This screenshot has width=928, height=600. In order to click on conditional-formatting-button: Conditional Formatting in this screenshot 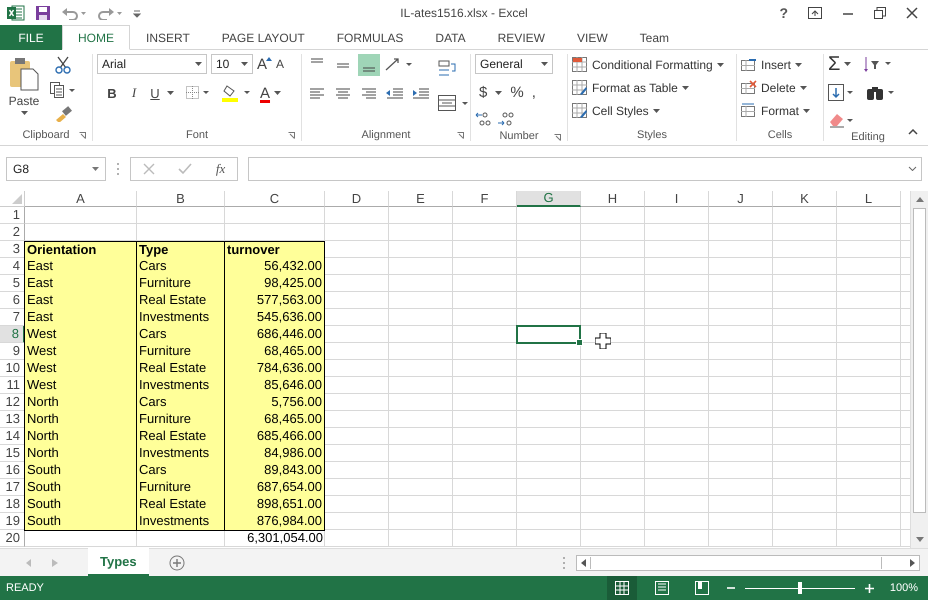, I will do `click(652, 65)`.